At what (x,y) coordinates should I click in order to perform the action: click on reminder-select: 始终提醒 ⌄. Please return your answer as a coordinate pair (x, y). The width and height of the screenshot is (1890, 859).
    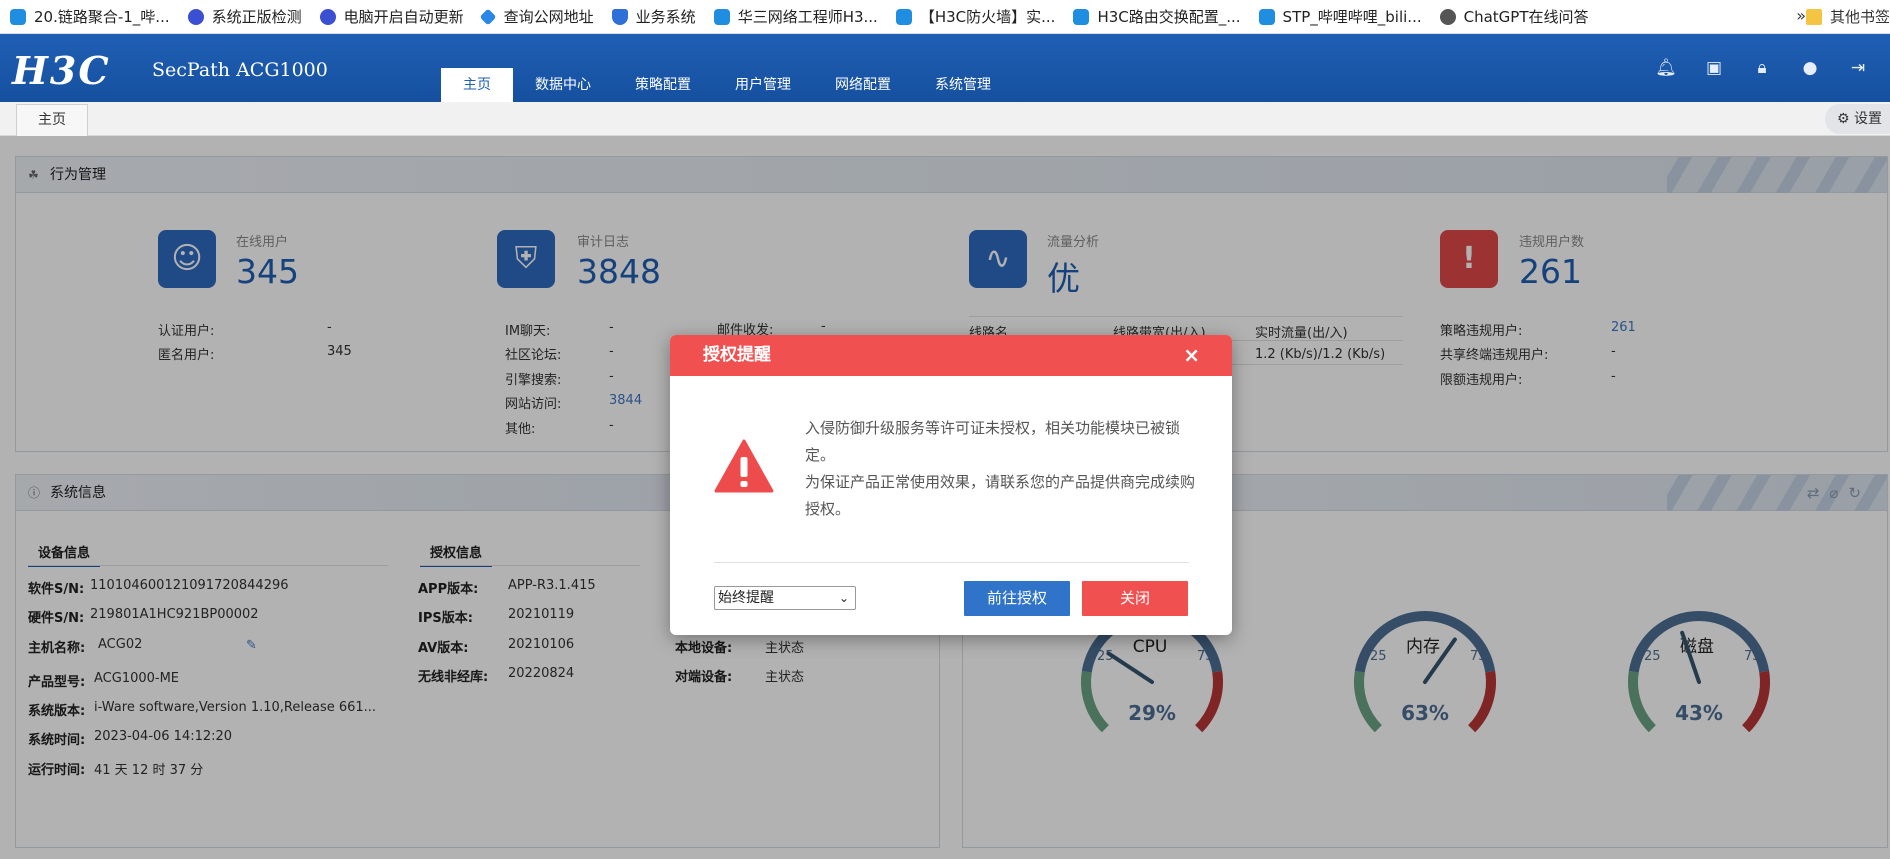
    Looking at the image, I should click on (785, 598).